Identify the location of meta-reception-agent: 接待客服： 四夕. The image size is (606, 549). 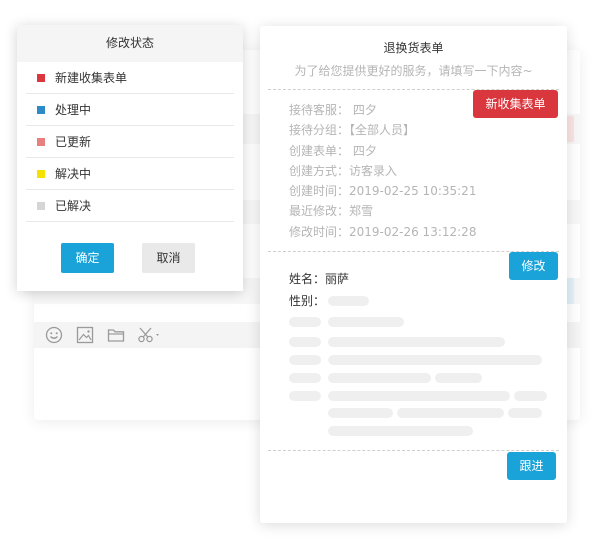
(333, 110).